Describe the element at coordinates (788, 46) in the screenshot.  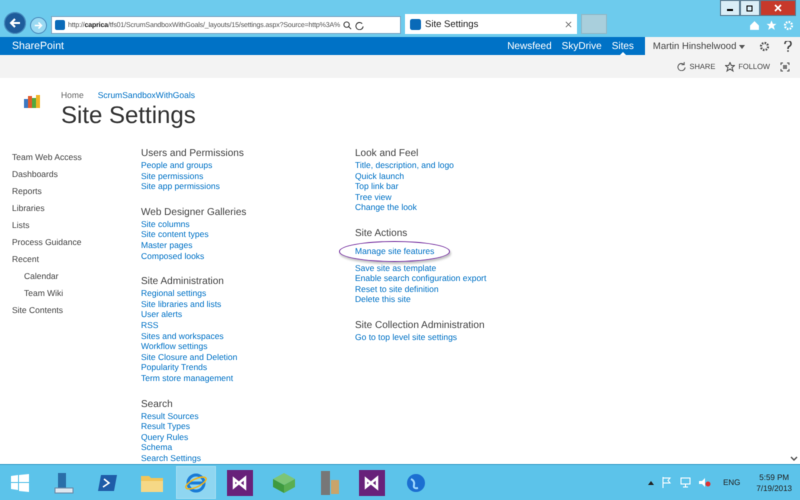
I see `help-icon` at that location.